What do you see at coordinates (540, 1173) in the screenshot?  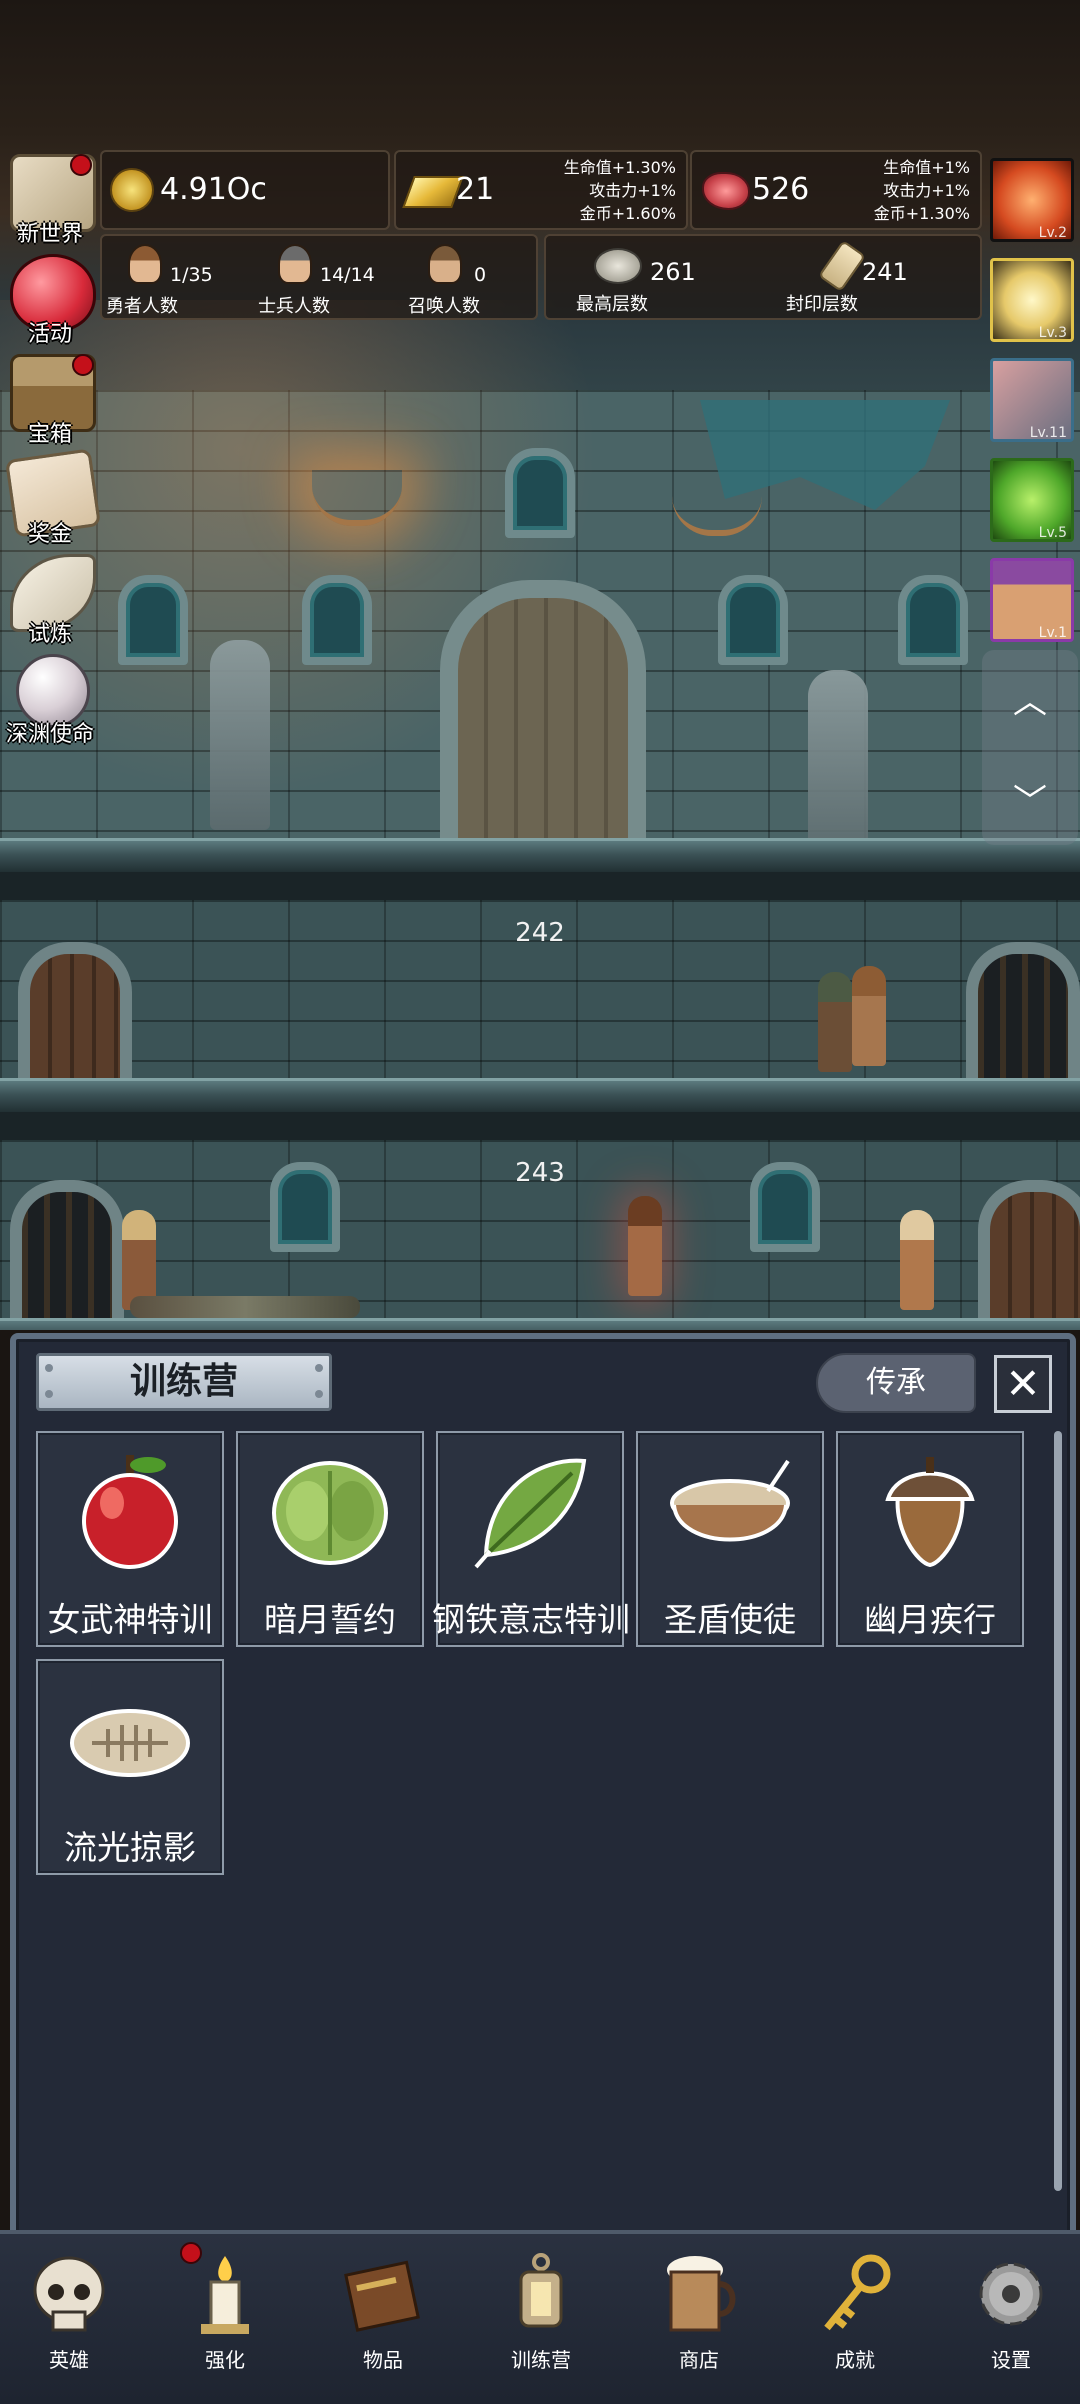 I see `floor-number-243: 243` at bounding box center [540, 1173].